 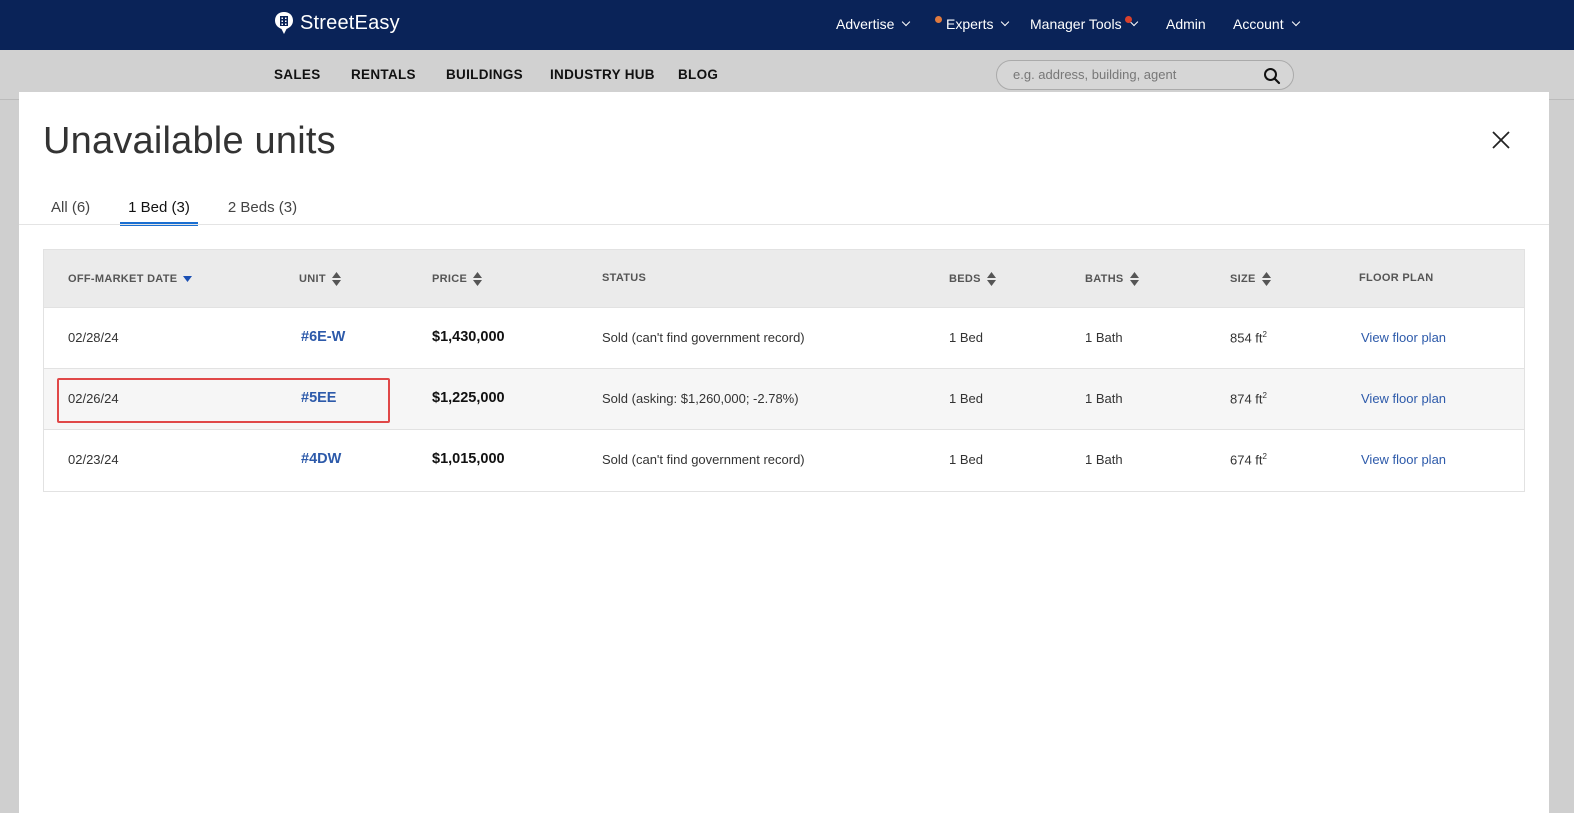 I want to click on nav-account: Account, so click(x=1266, y=24).